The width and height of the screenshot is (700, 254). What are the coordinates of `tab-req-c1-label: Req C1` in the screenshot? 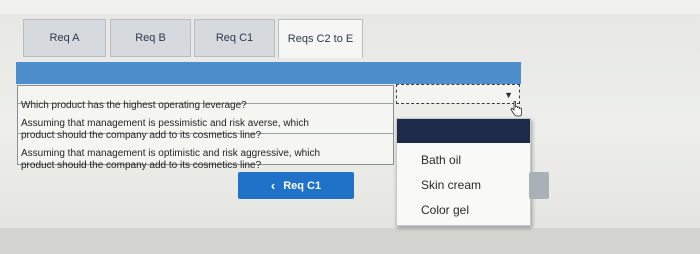 It's located at (234, 38).